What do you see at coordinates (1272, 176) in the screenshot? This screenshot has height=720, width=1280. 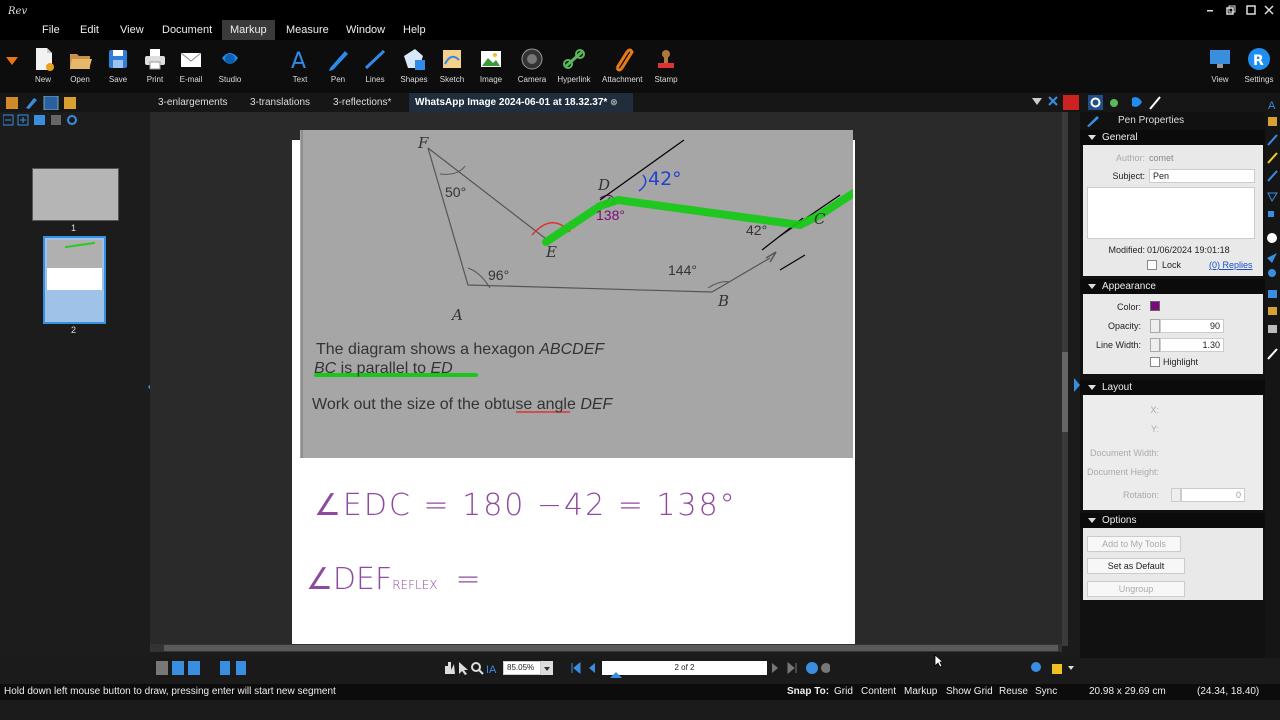 I see `line-tool-icon` at bounding box center [1272, 176].